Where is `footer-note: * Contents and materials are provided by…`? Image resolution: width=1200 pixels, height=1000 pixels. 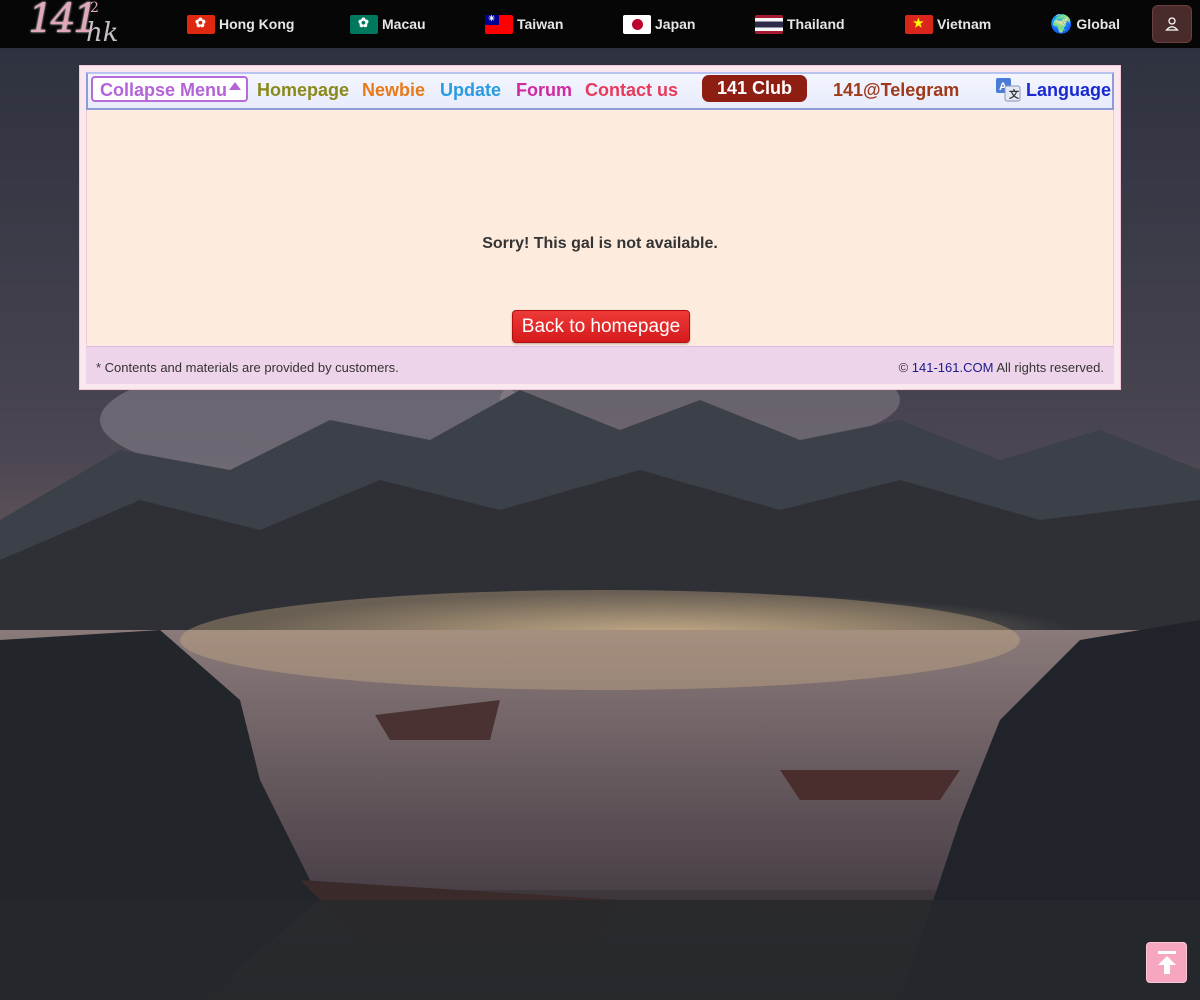 footer-note: * Contents and materials are provided by… is located at coordinates (247, 367).